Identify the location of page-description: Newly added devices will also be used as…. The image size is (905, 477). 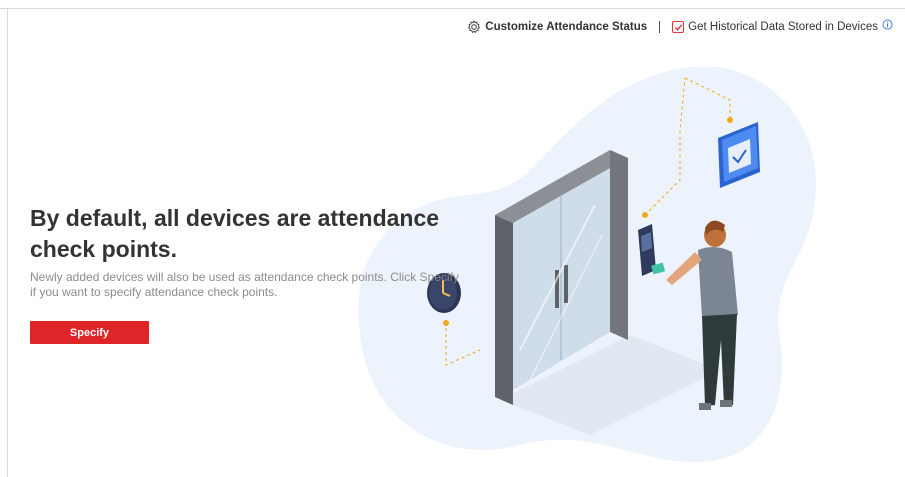
(244, 284).